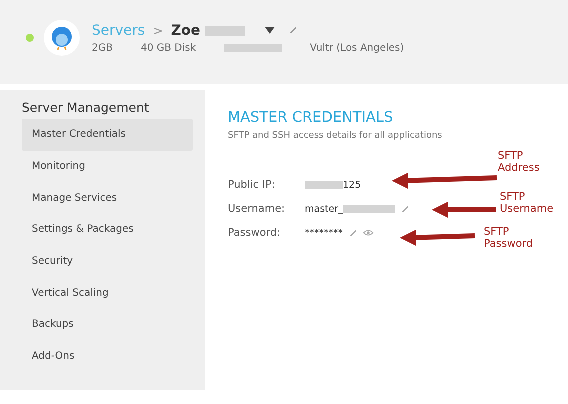 The image size is (568, 404). I want to click on sidebar-item: Vertical Scaling, so click(107, 293).